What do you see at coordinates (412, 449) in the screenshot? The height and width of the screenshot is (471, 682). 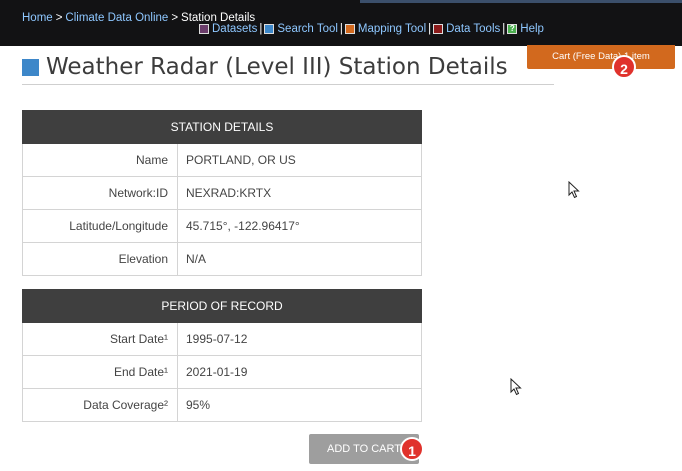 I see `step-badge-1: 1` at bounding box center [412, 449].